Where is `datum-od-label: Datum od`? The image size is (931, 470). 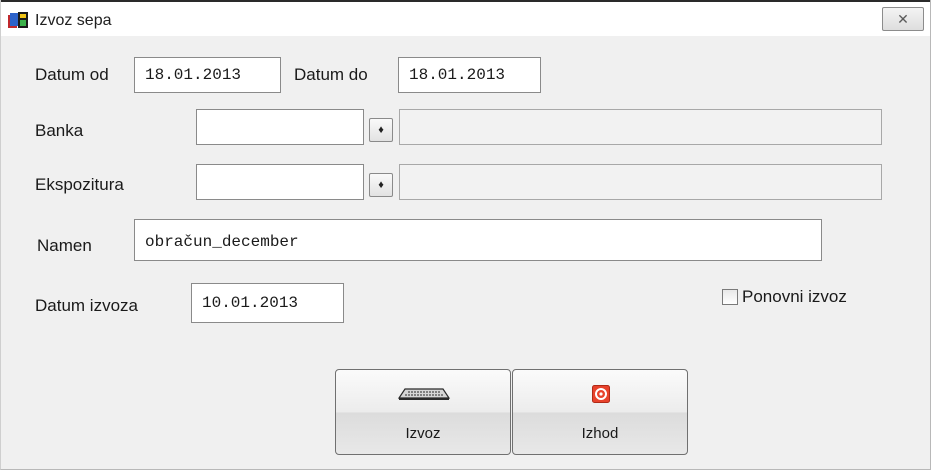 datum-od-label: Datum od is located at coordinates (72, 74).